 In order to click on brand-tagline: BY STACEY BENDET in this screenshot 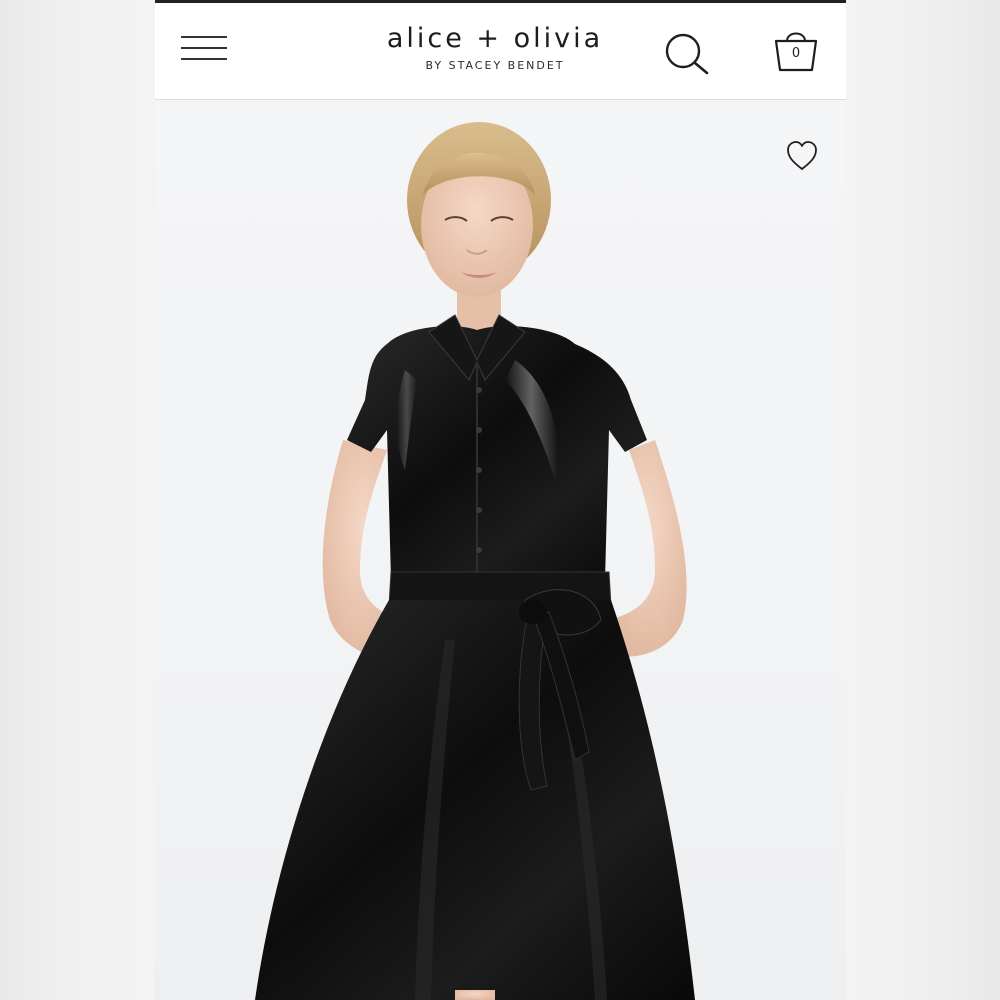, I will do `click(495, 65)`.